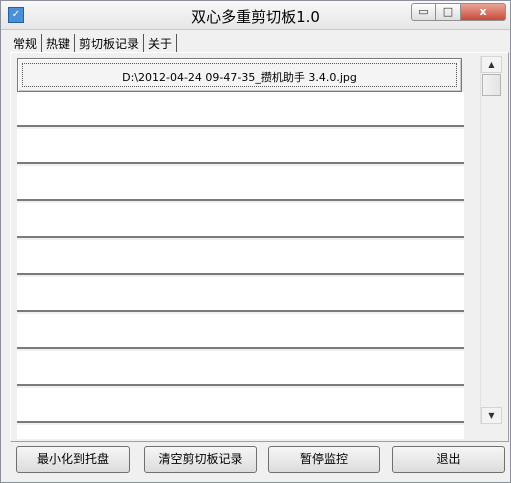 The image size is (511, 483). Describe the element at coordinates (491, 415) in the screenshot. I see `scroll-down-arrow-icon: ▼` at that location.